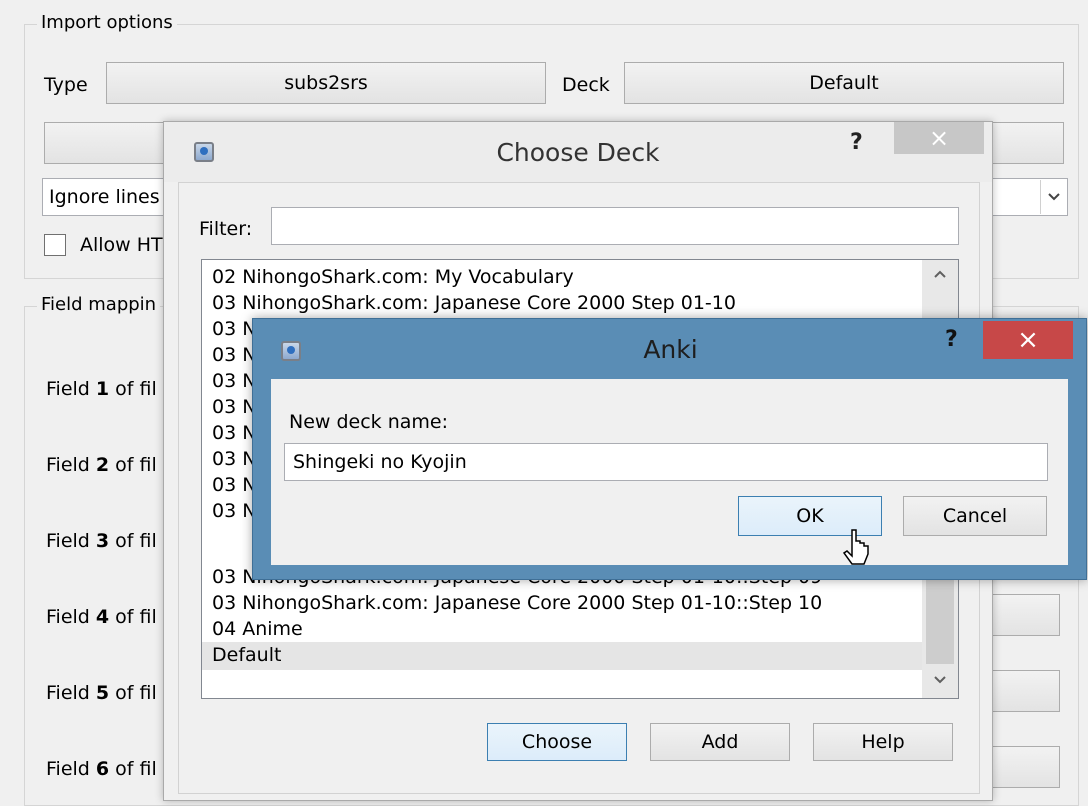 The width and height of the screenshot is (1088, 806). I want to click on anki-title: Anki, so click(670, 349).